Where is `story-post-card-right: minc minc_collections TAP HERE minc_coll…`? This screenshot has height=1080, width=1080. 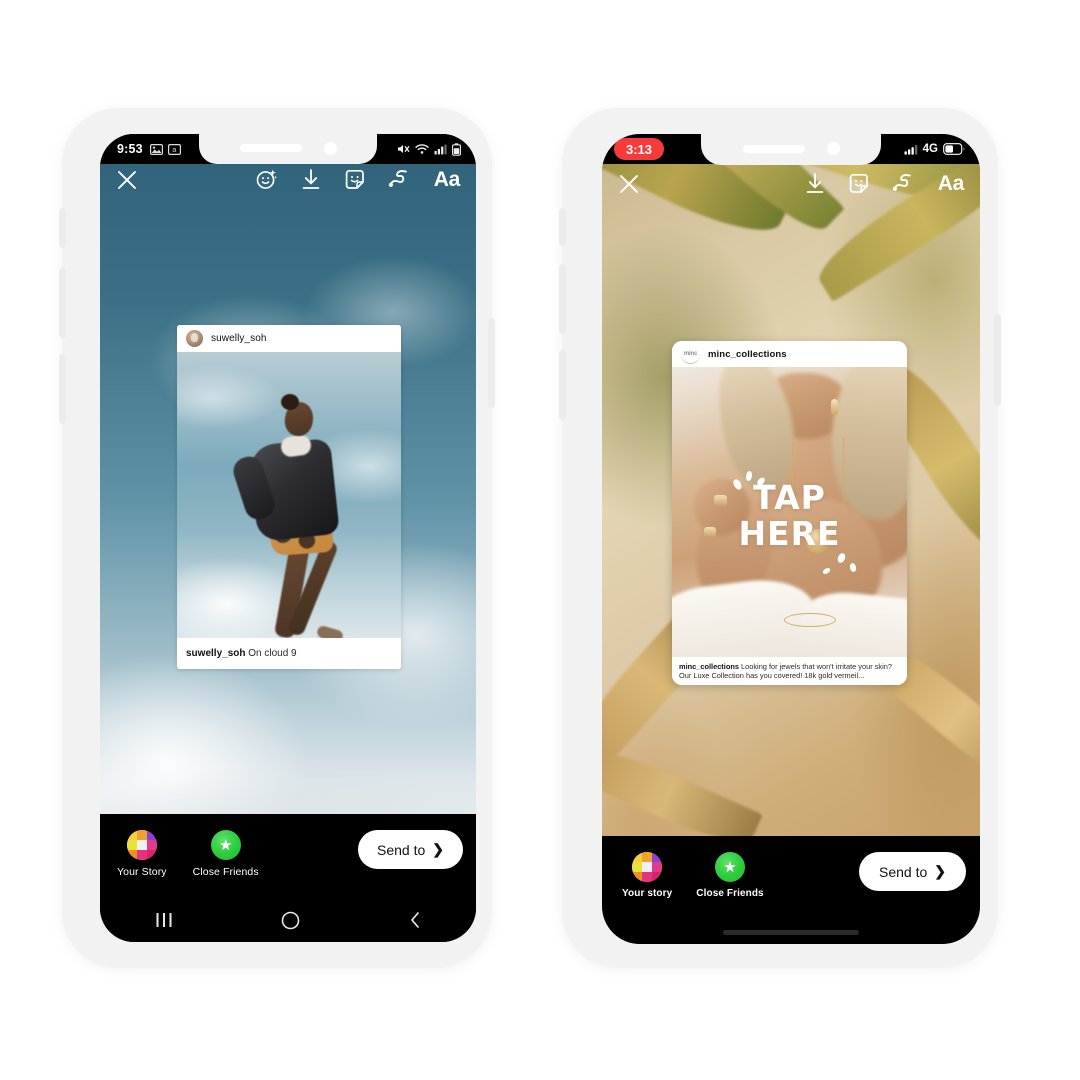
story-post-card-right: minc minc_collections TAP HERE minc_coll… is located at coordinates (789, 513).